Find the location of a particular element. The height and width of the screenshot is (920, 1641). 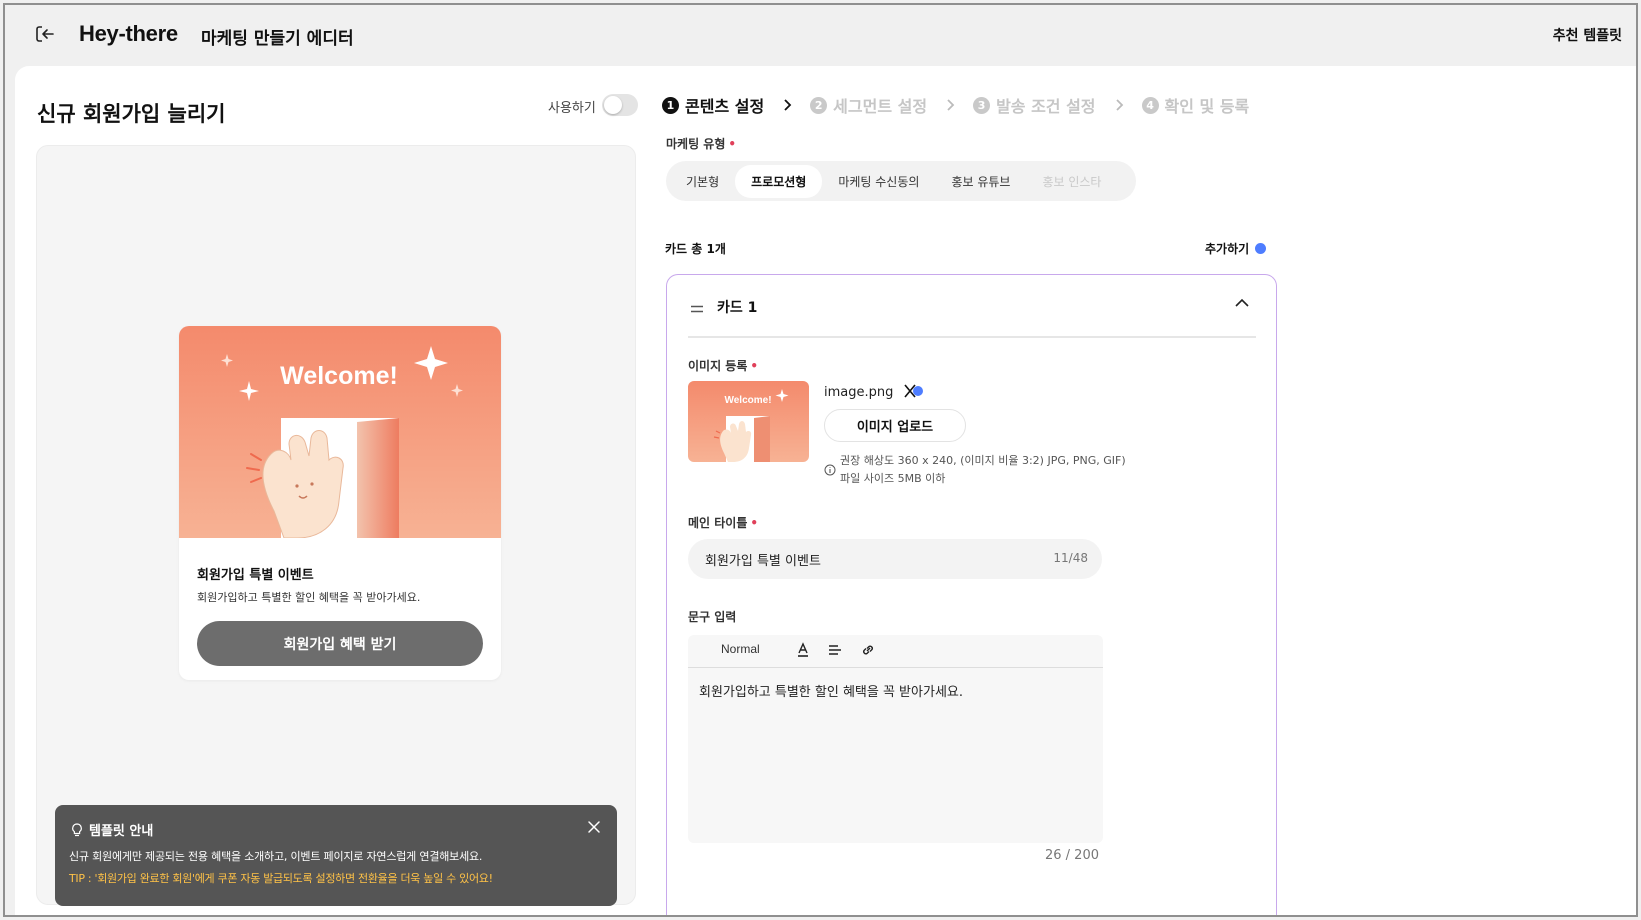

guide-header: 템플릿 안내 is located at coordinates (112, 829).